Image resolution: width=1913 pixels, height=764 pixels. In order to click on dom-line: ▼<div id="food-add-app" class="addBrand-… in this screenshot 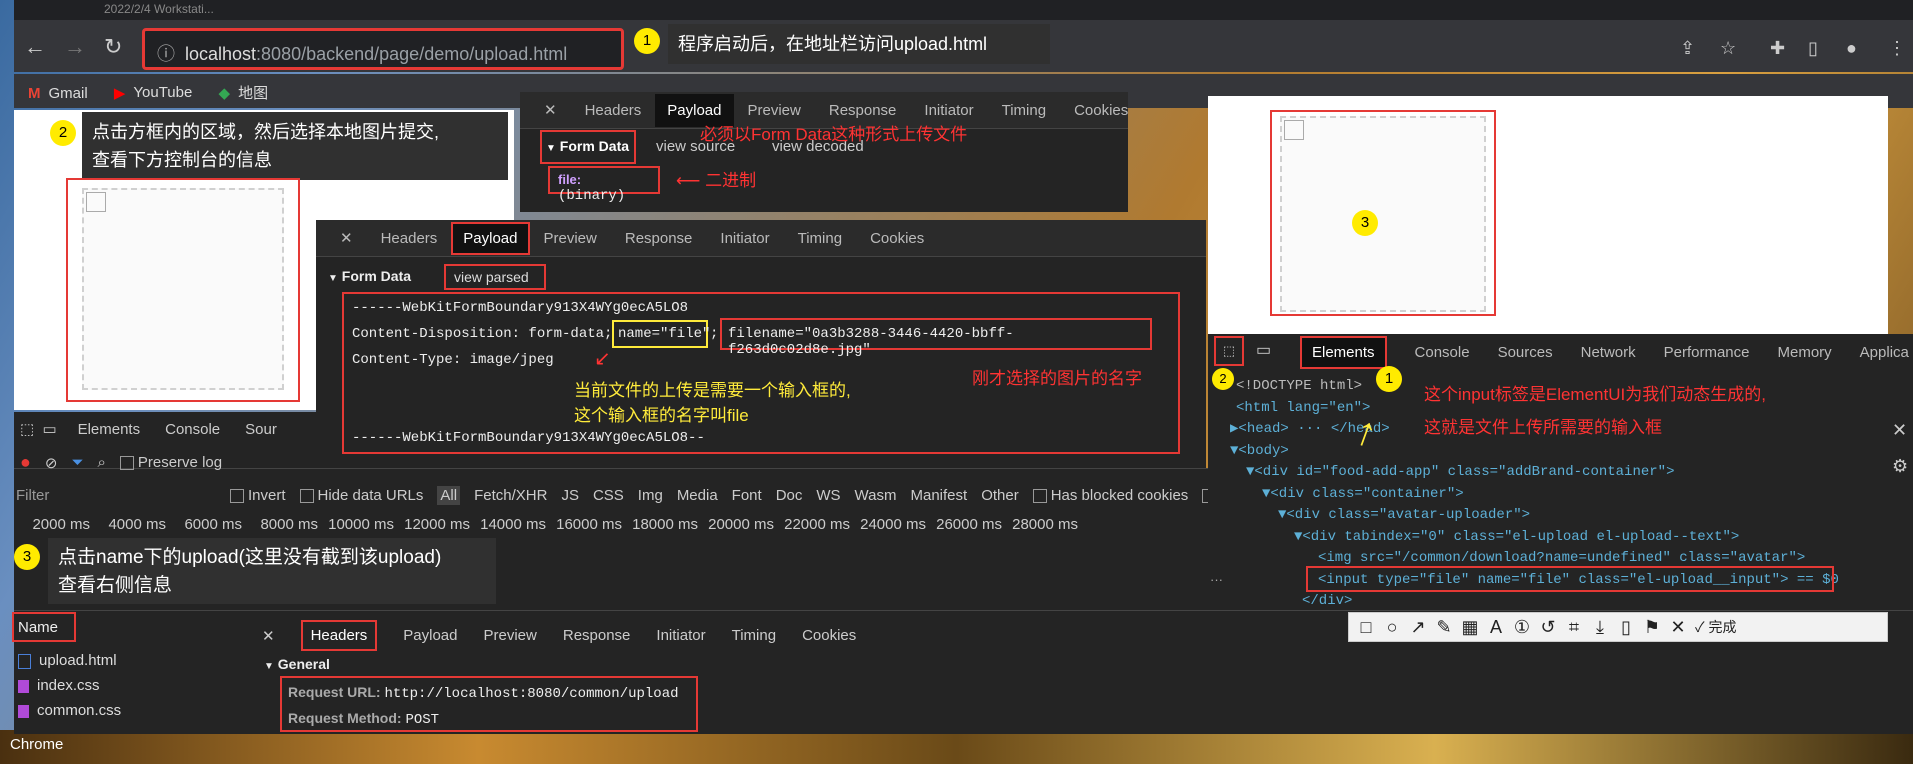, I will do `click(1542, 473)`.